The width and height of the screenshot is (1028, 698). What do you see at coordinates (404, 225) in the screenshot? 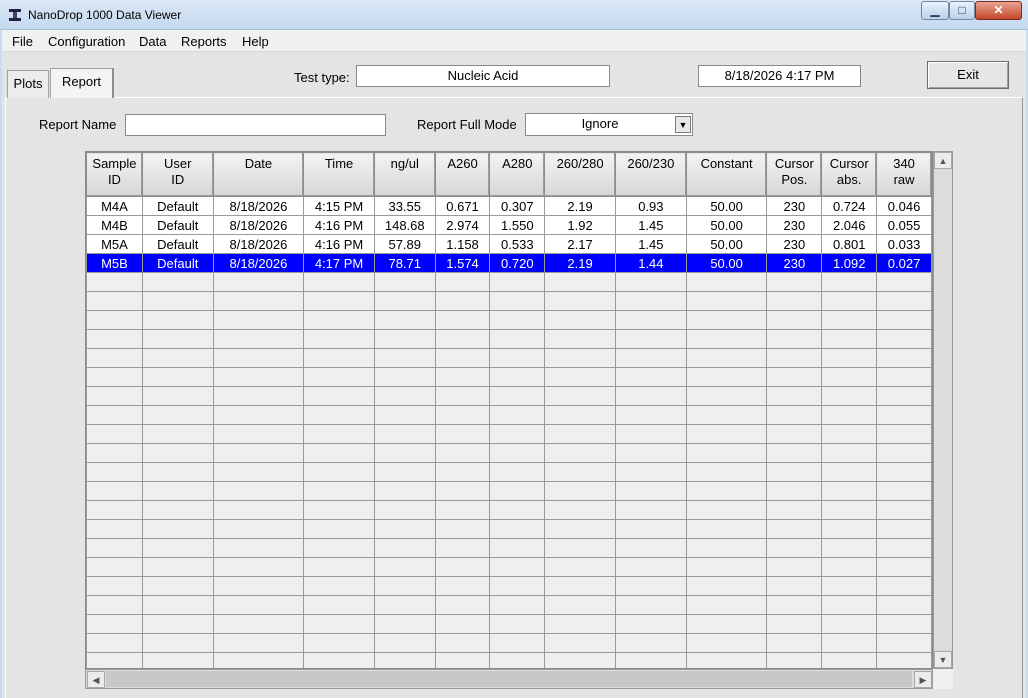
I see `table-cell: 148.68` at bounding box center [404, 225].